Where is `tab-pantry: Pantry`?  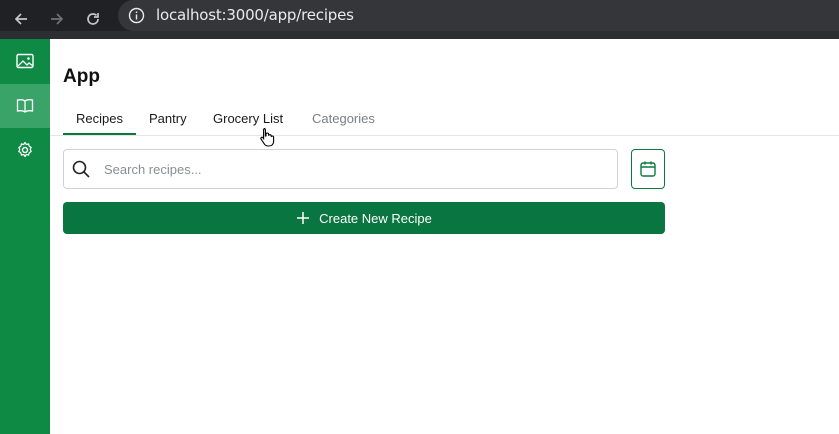
tab-pantry: Pantry is located at coordinates (168, 120).